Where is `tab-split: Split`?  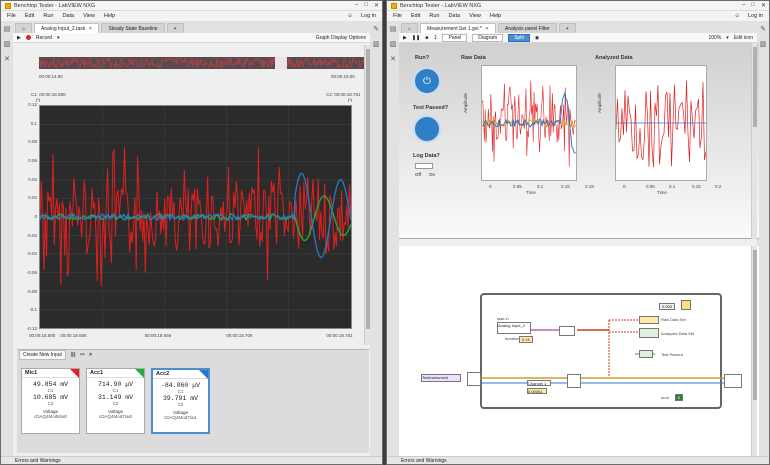
tab-split: Split is located at coordinates (519, 37).